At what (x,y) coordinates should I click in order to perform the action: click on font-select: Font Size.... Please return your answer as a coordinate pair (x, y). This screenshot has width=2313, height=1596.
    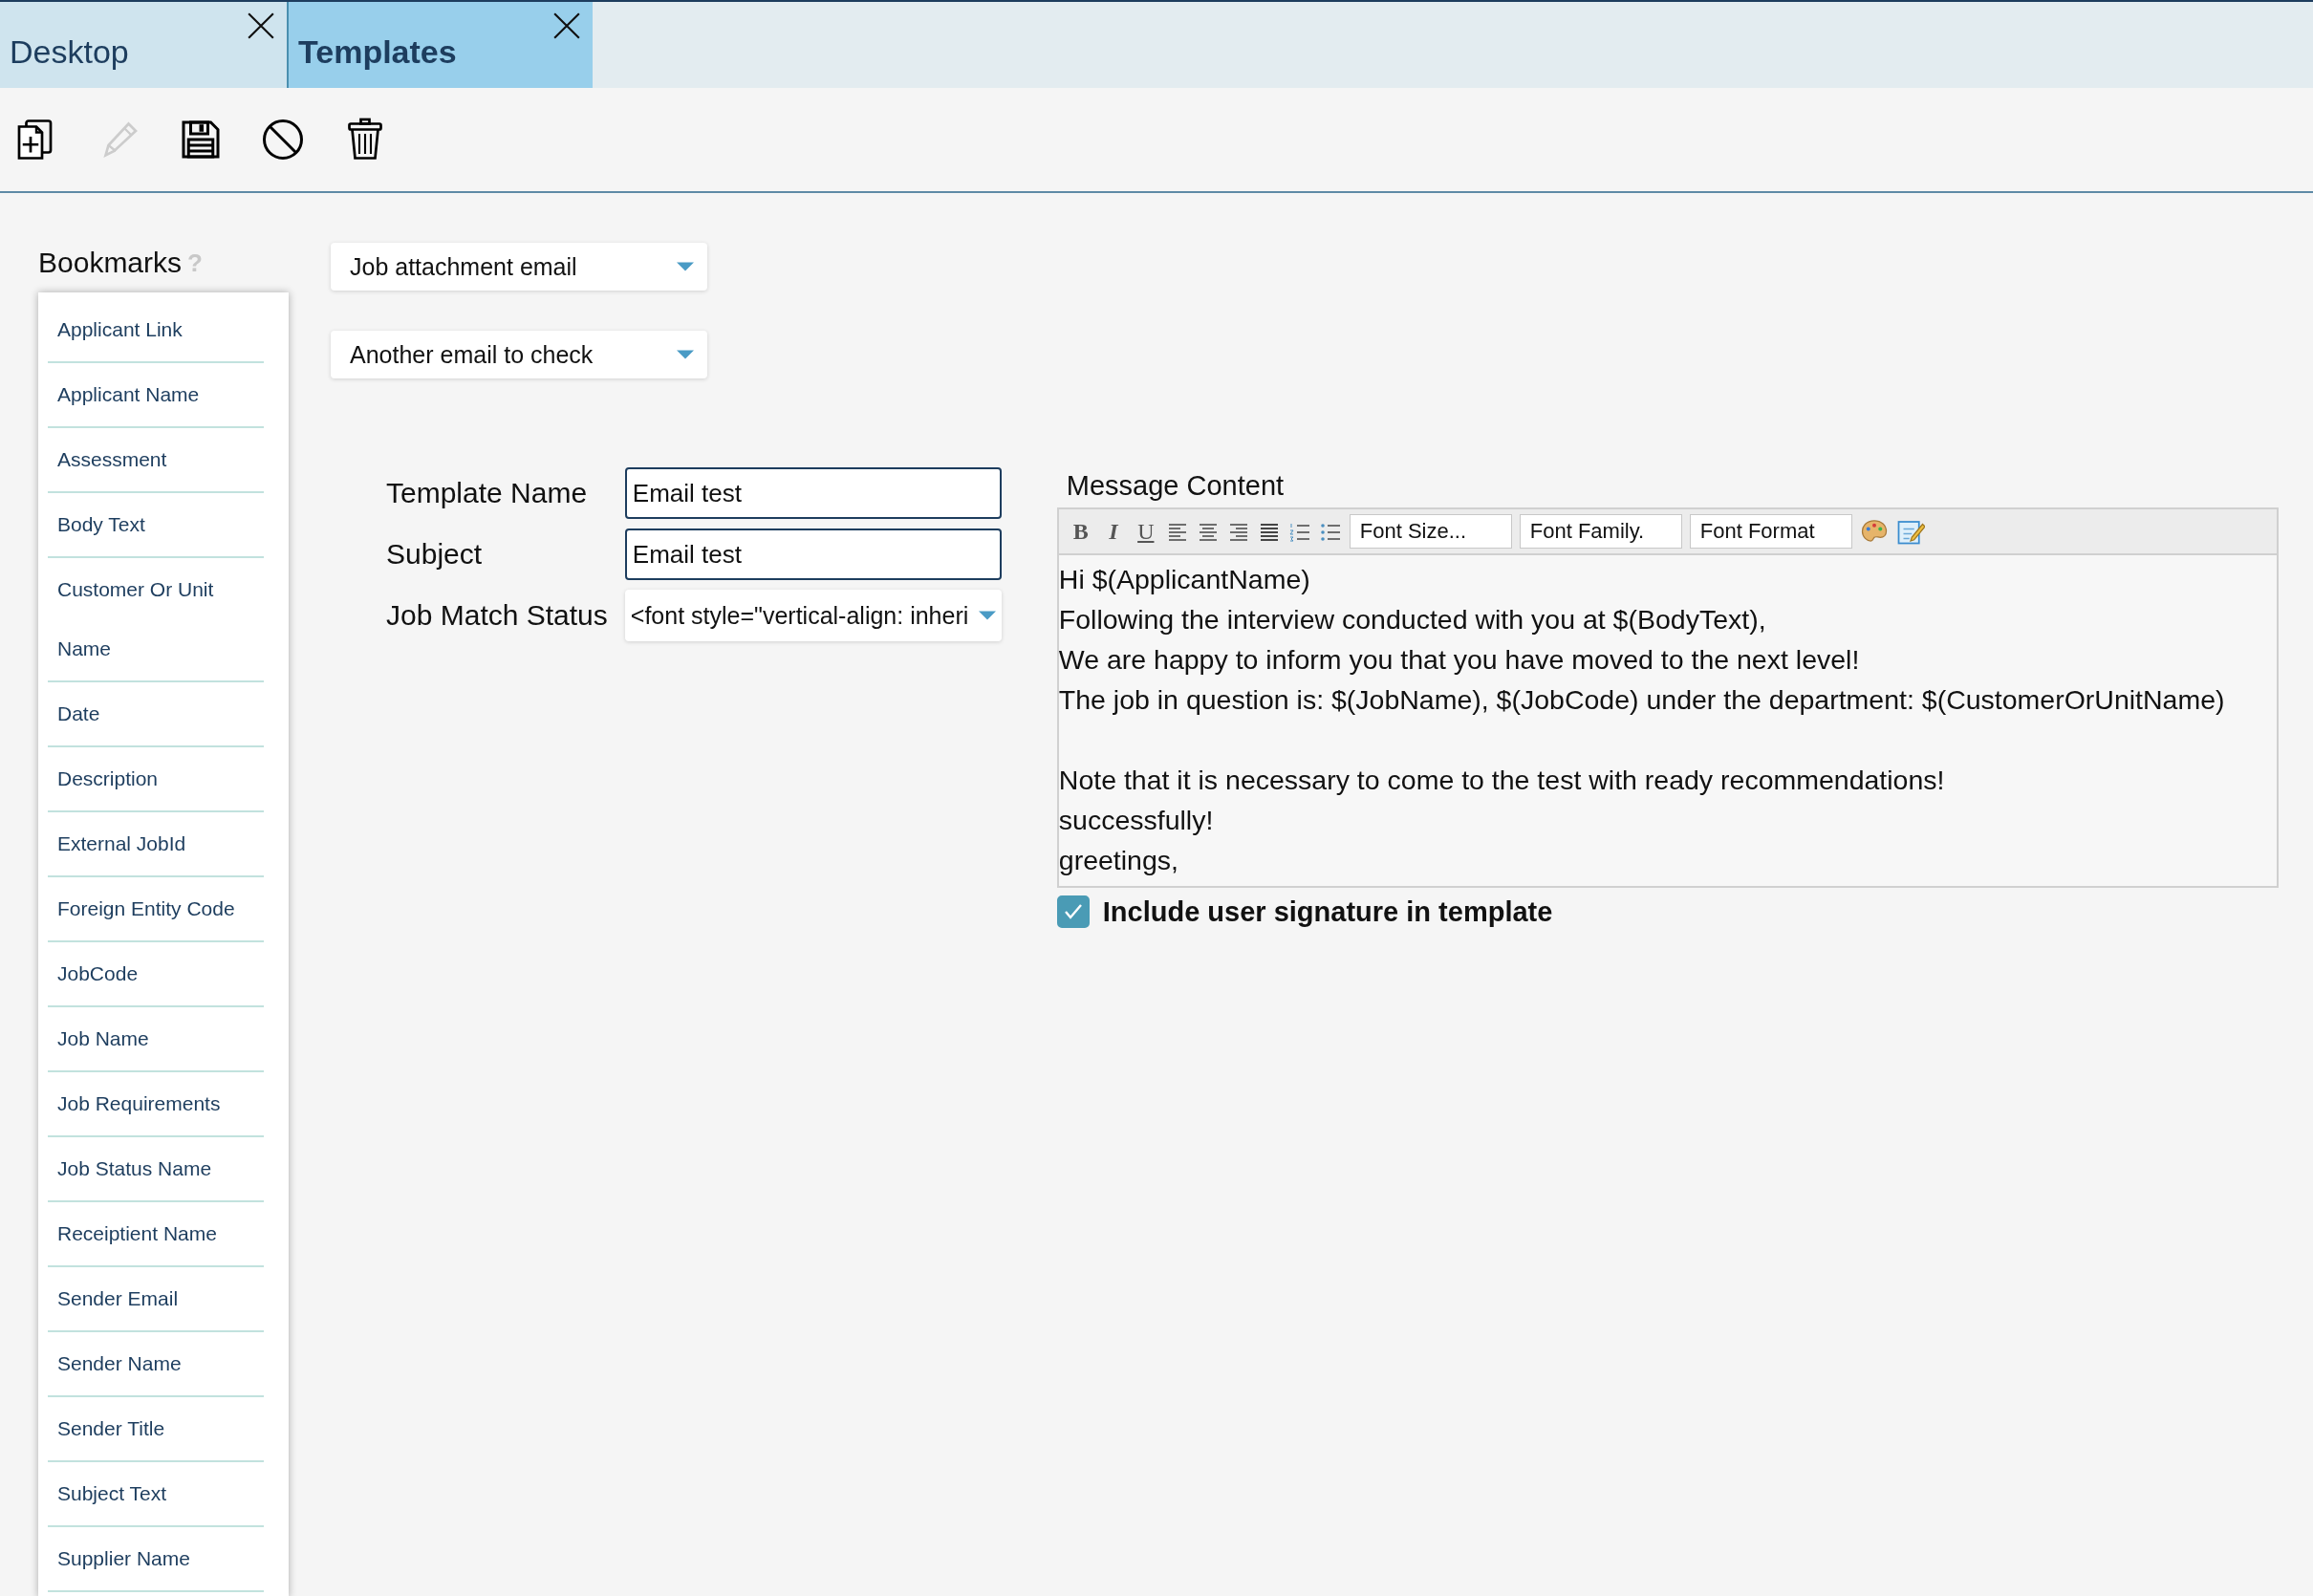
    Looking at the image, I should click on (1430, 532).